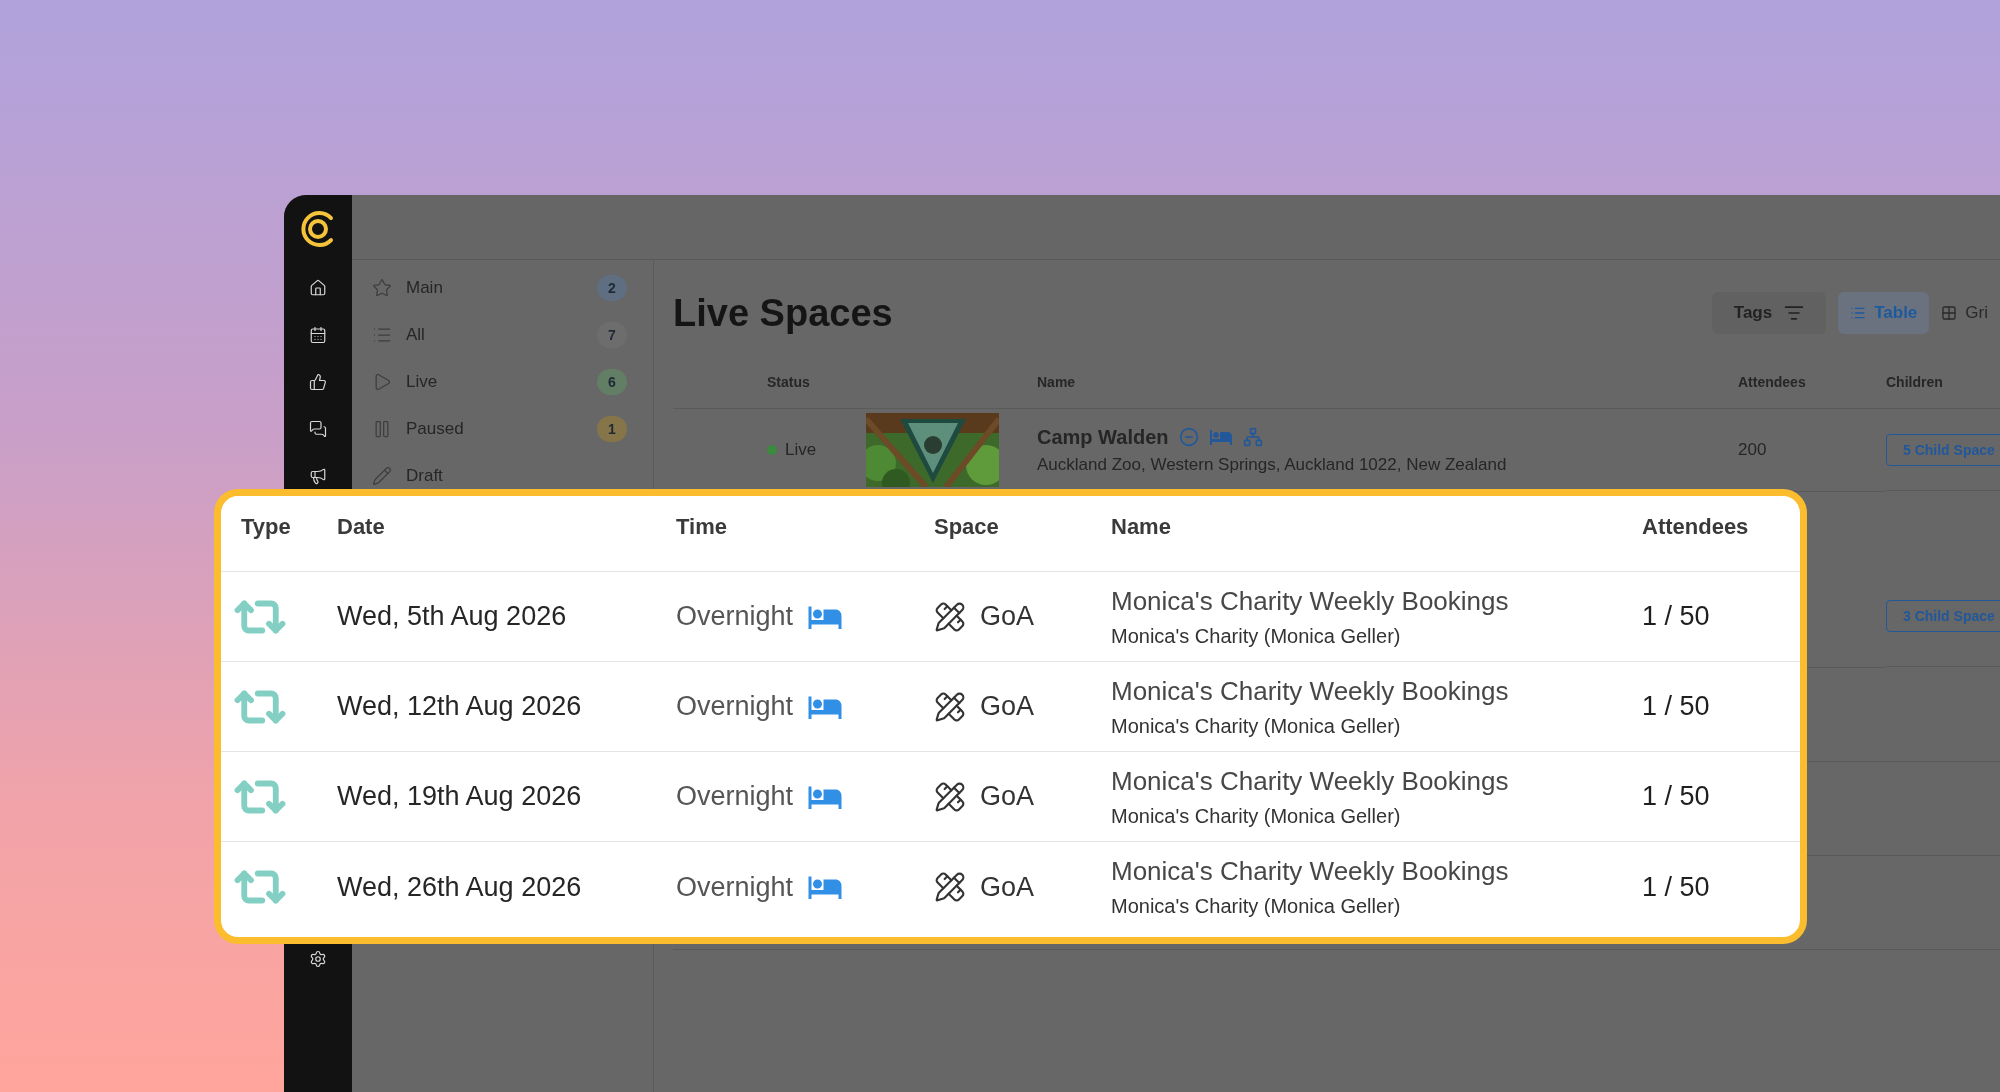 The width and height of the screenshot is (2000, 1092). Describe the element at coordinates (1914, 382) in the screenshot. I see `column-header: Children` at that location.